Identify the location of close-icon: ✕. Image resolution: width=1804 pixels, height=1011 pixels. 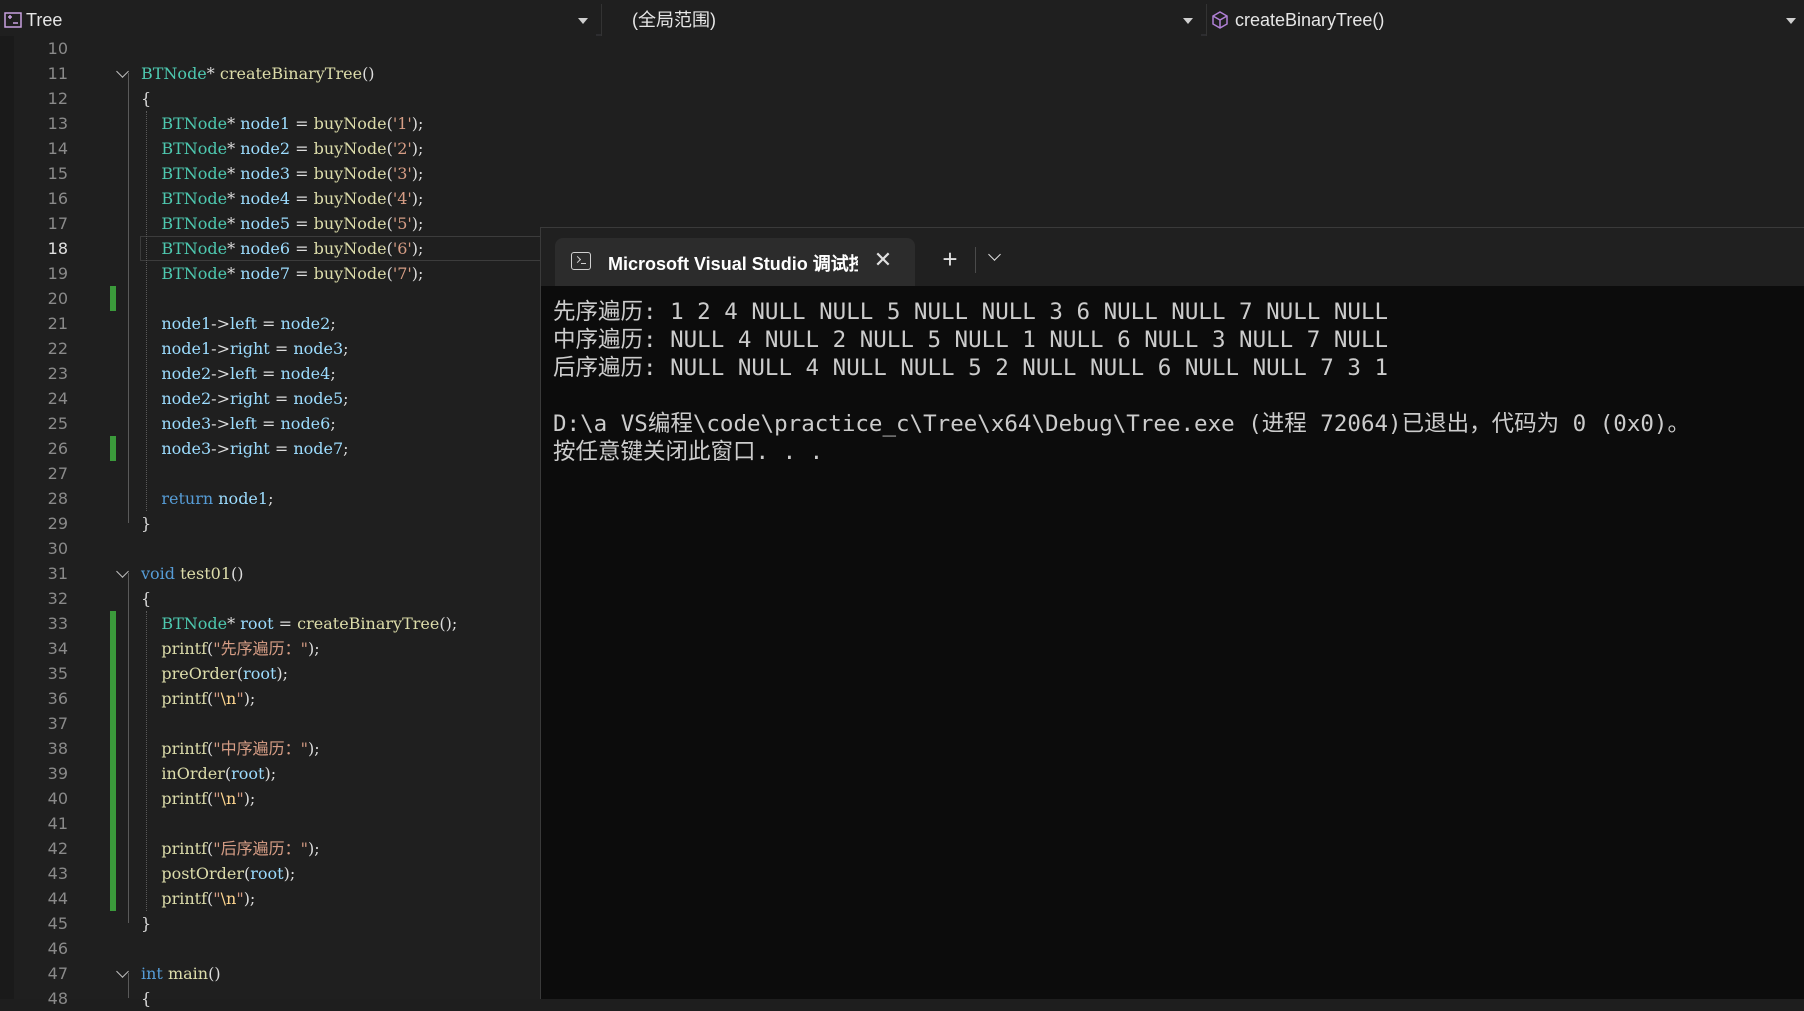
(883, 260).